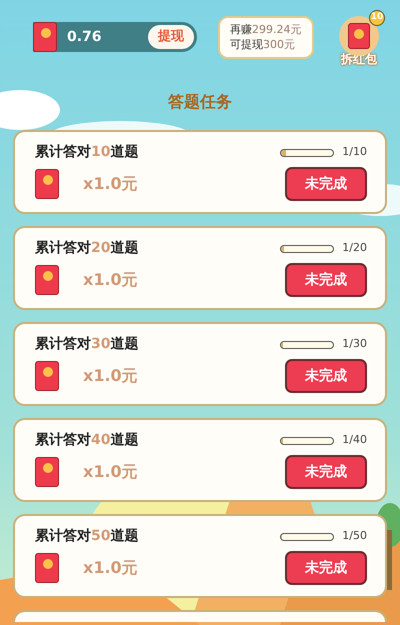 The height and width of the screenshot is (625, 400). I want to click on task-title: 累计答对20道题, so click(86, 248).